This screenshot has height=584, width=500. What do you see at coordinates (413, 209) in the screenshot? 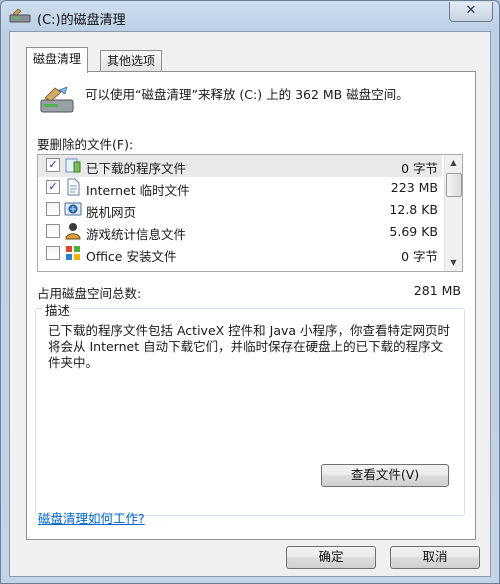
I see `file-size: 12.8 KB` at bounding box center [413, 209].